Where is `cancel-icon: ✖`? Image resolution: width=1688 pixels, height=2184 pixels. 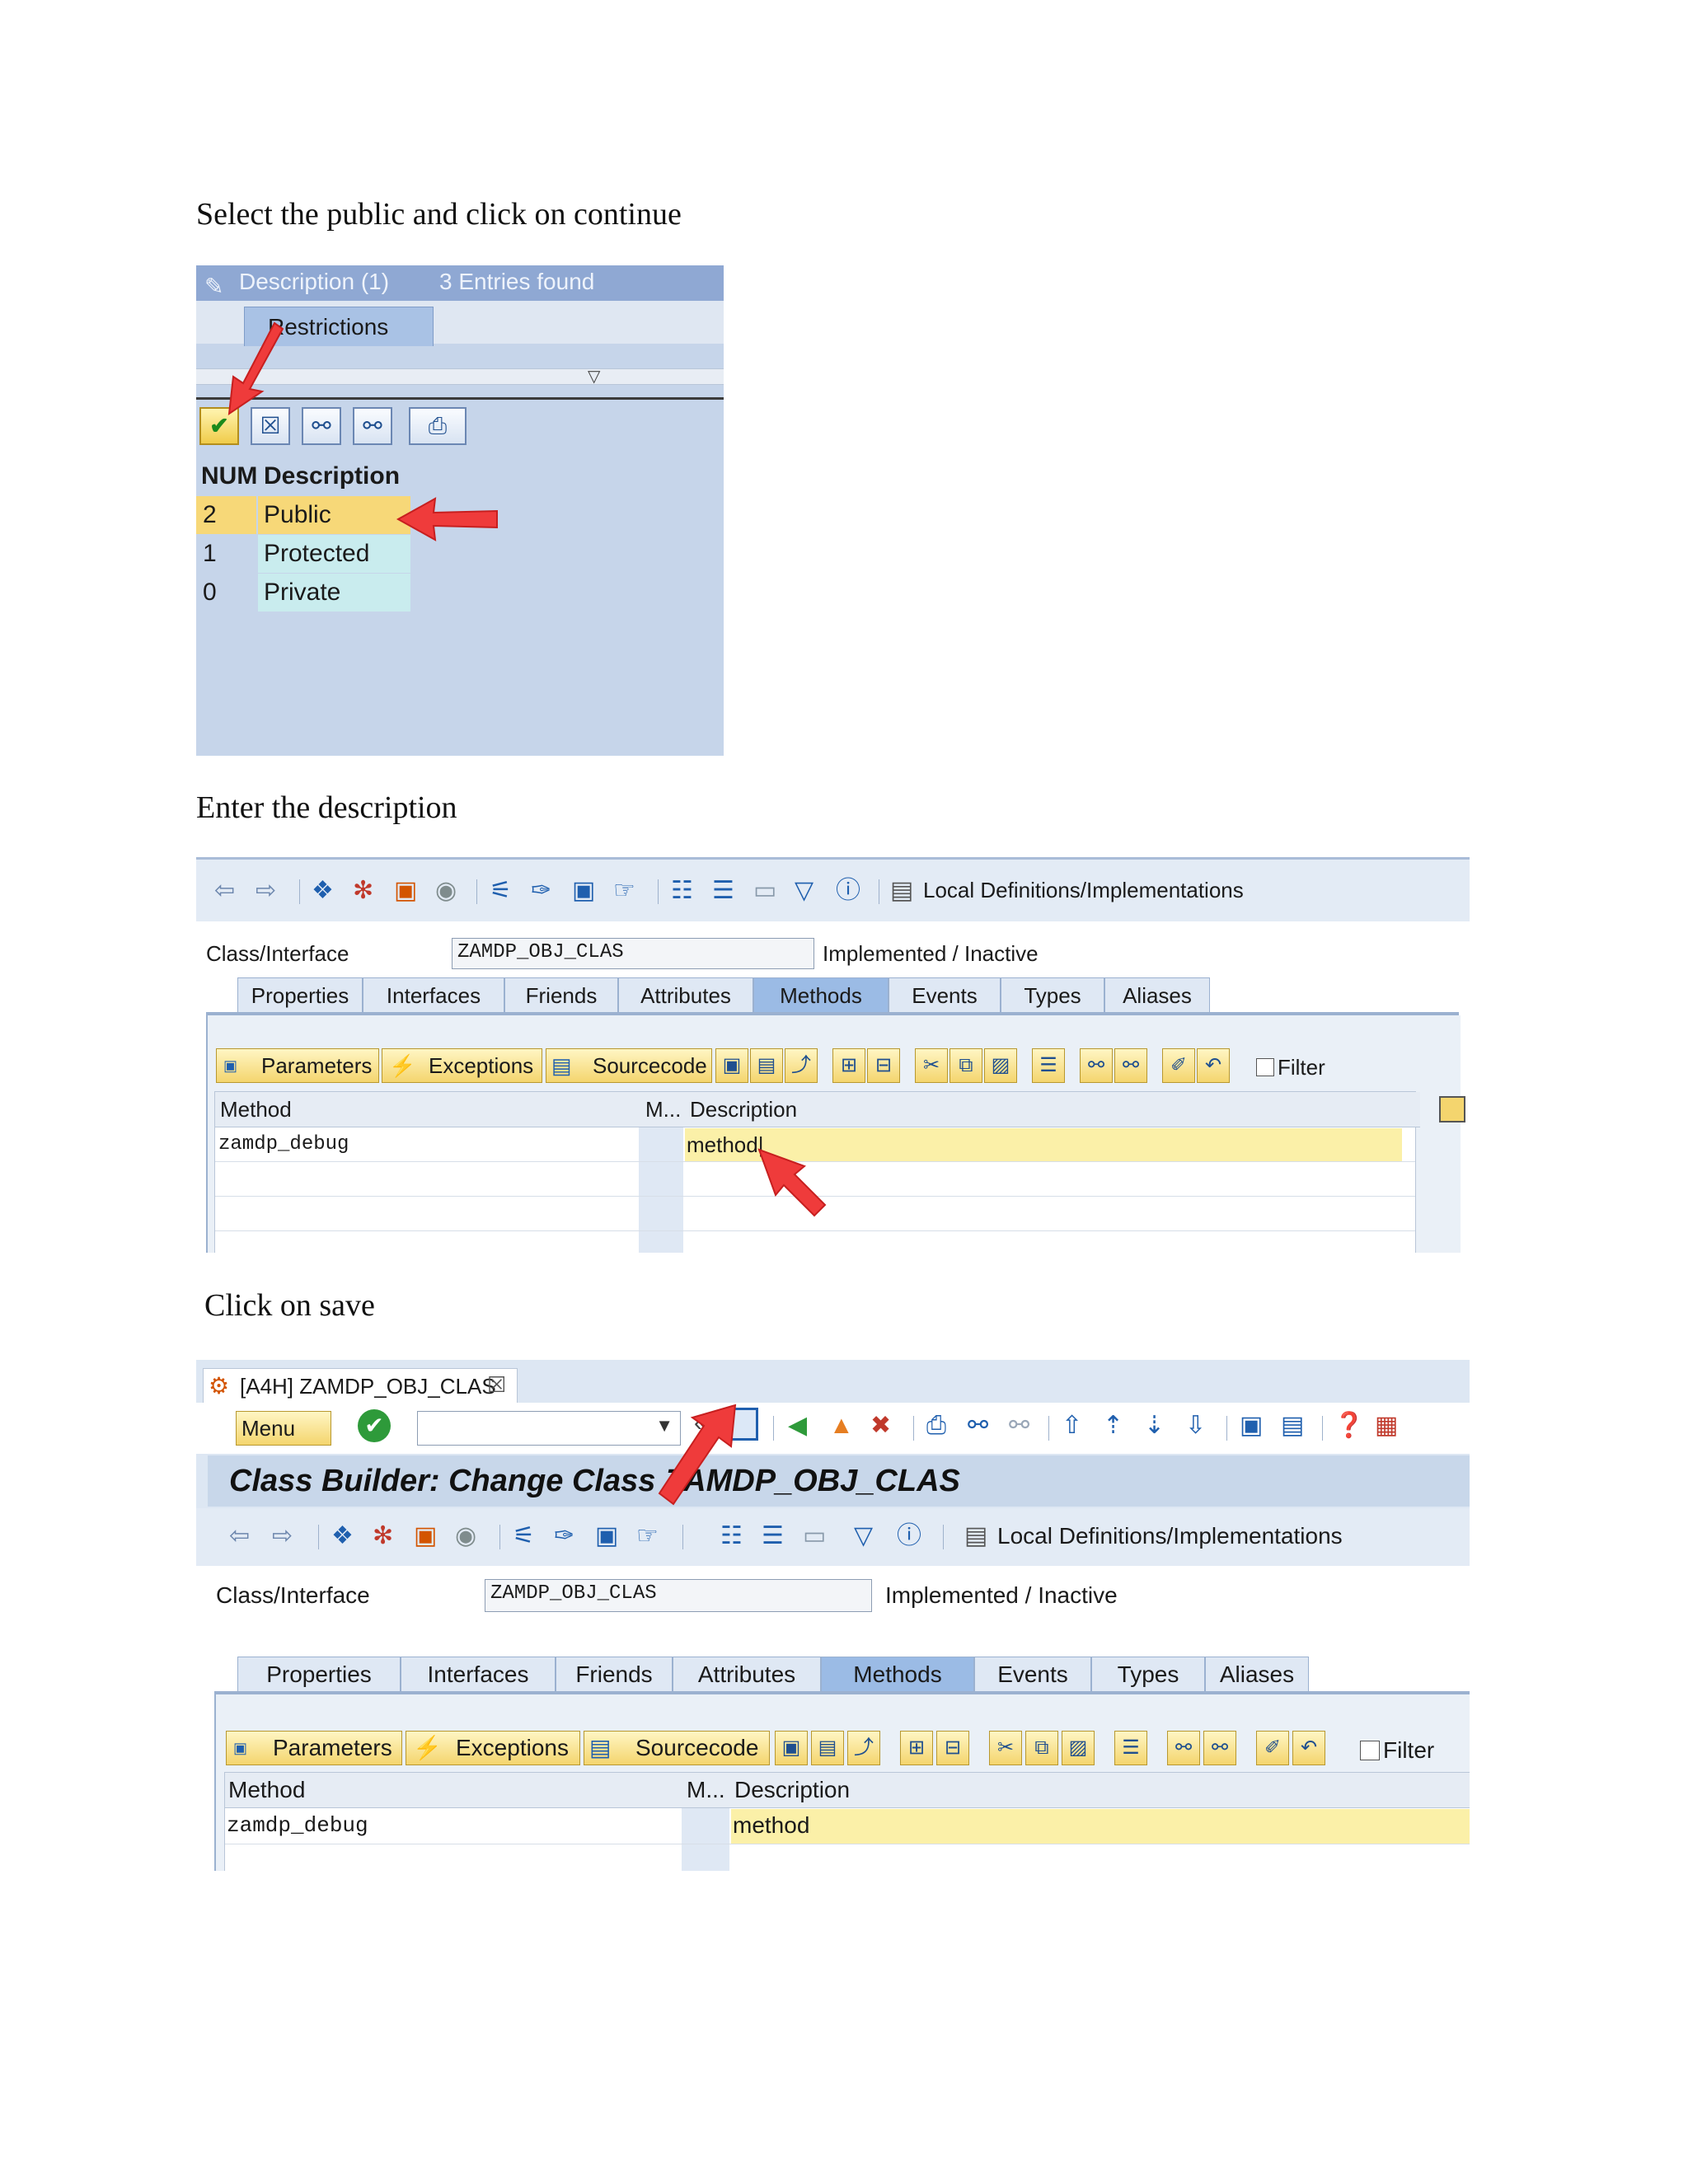 cancel-icon: ✖ is located at coordinates (881, 1426).